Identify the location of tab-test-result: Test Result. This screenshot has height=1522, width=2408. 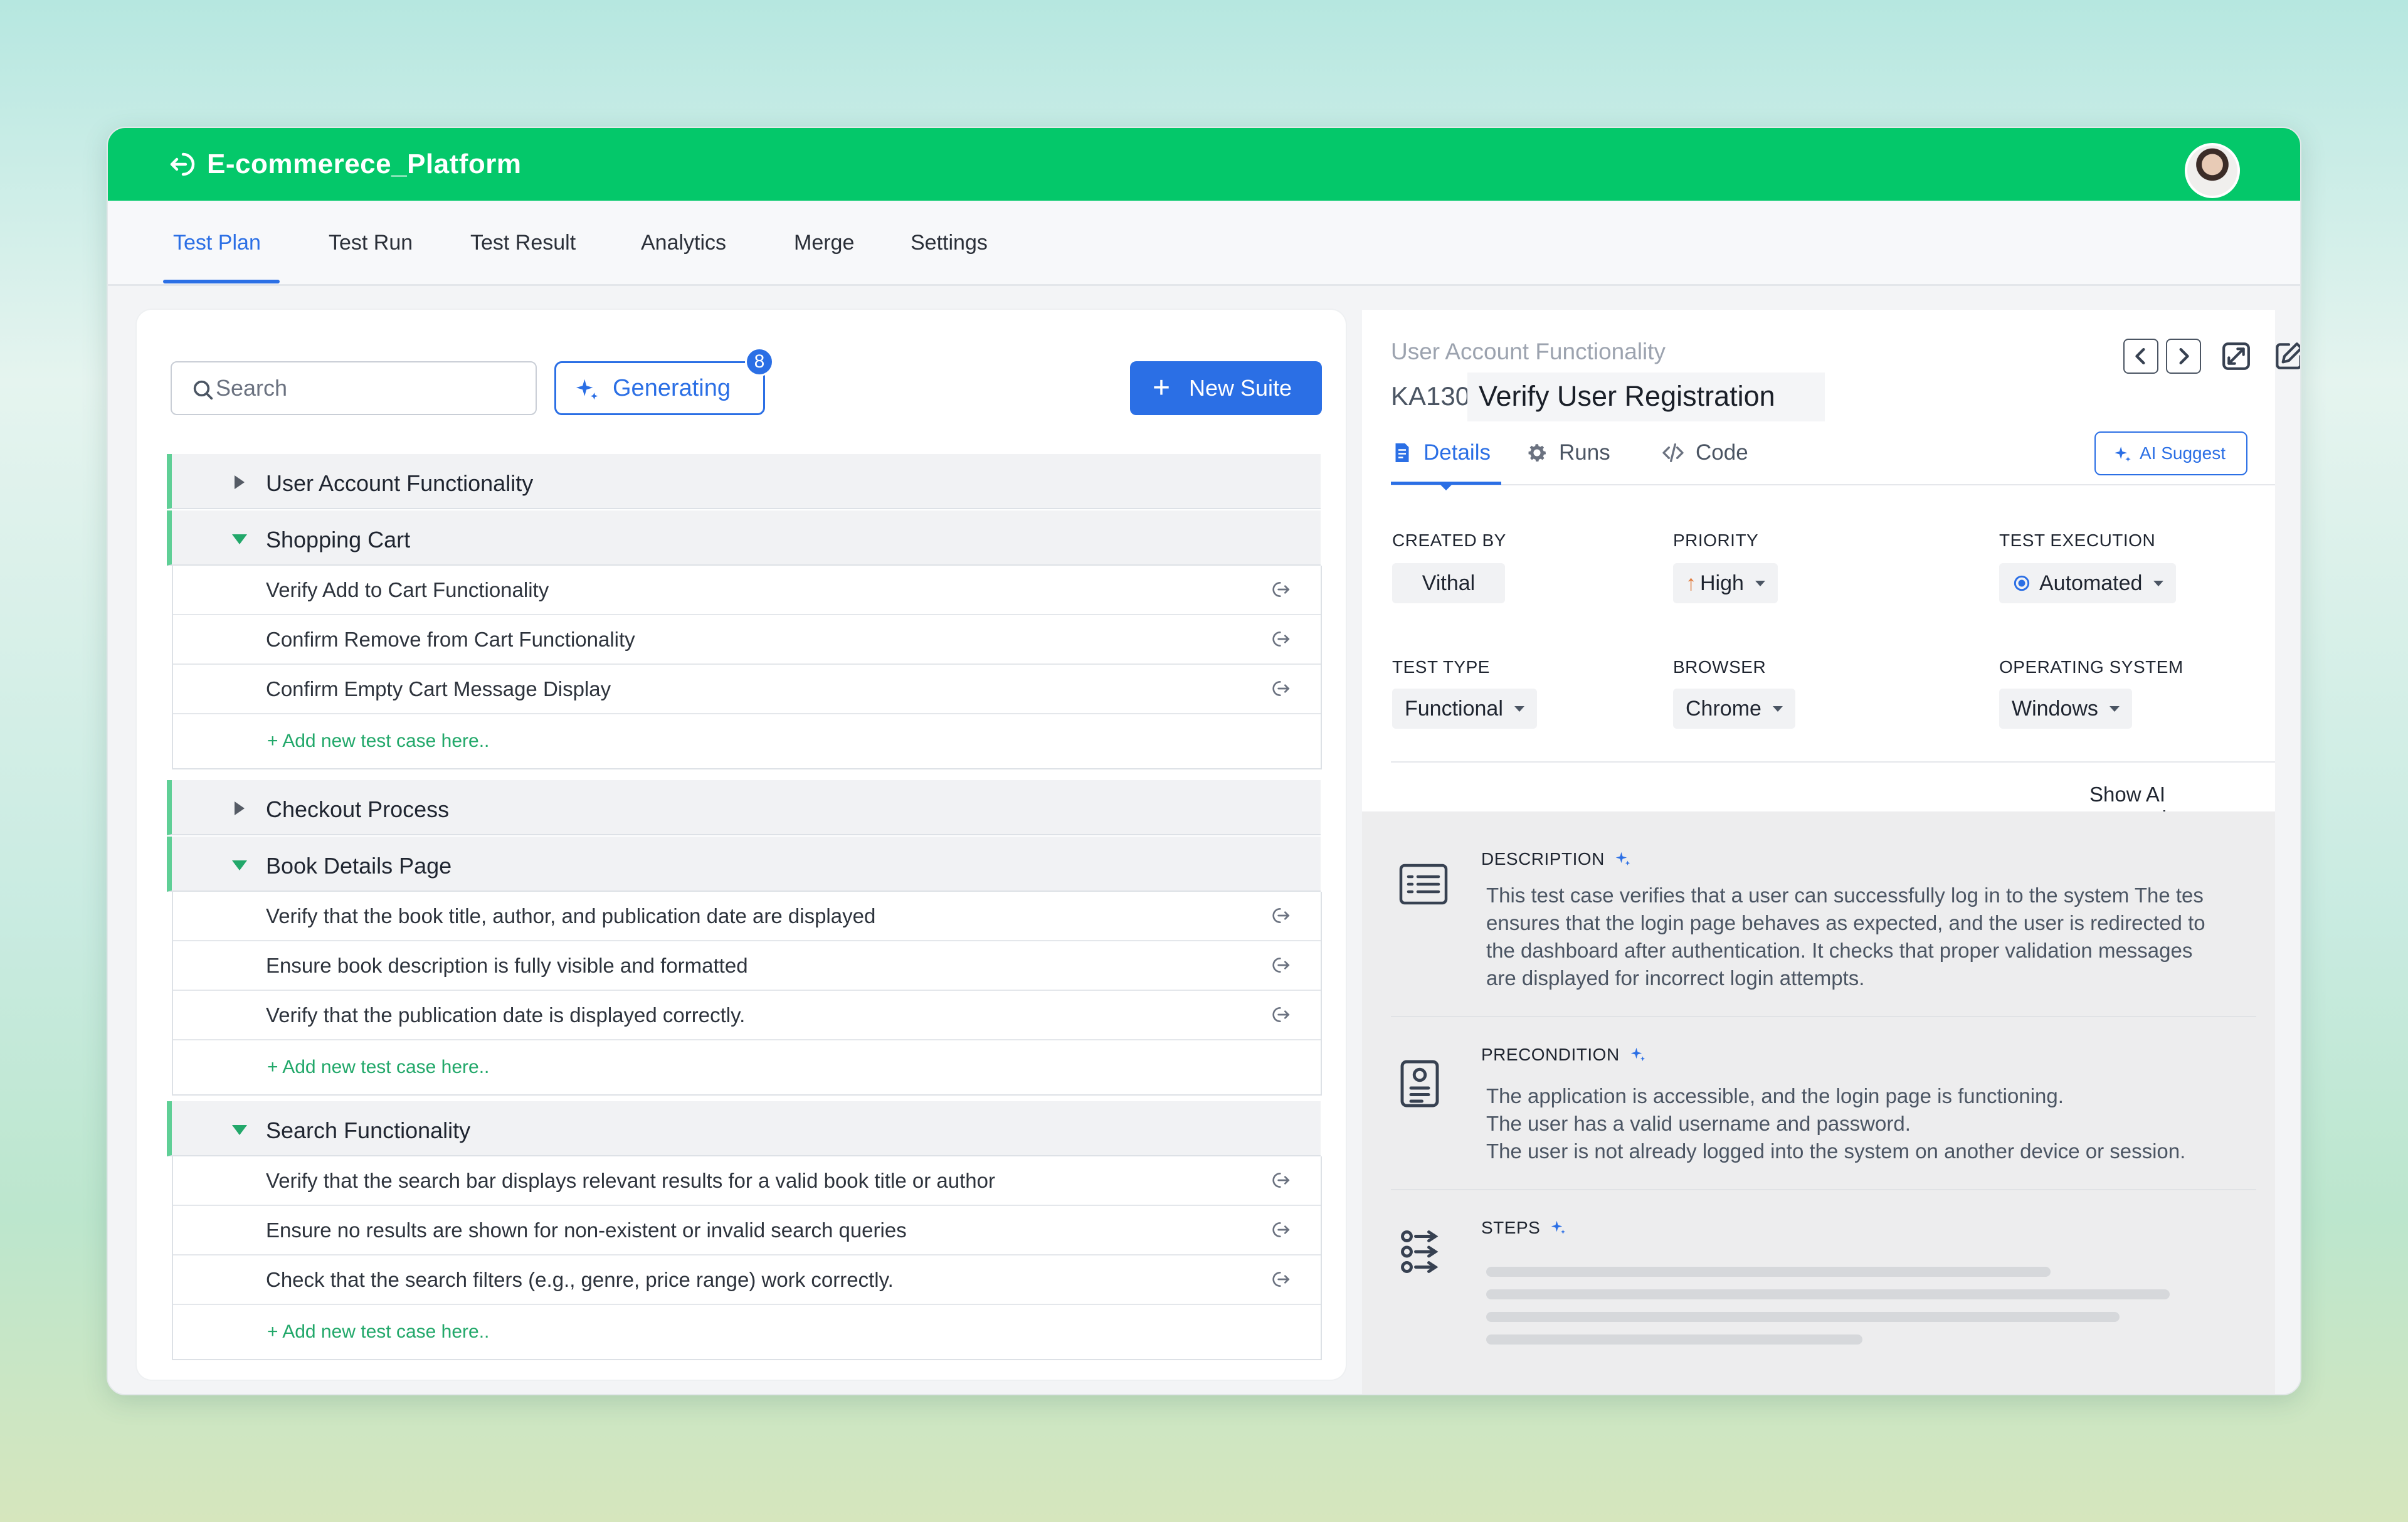
(523, 243).